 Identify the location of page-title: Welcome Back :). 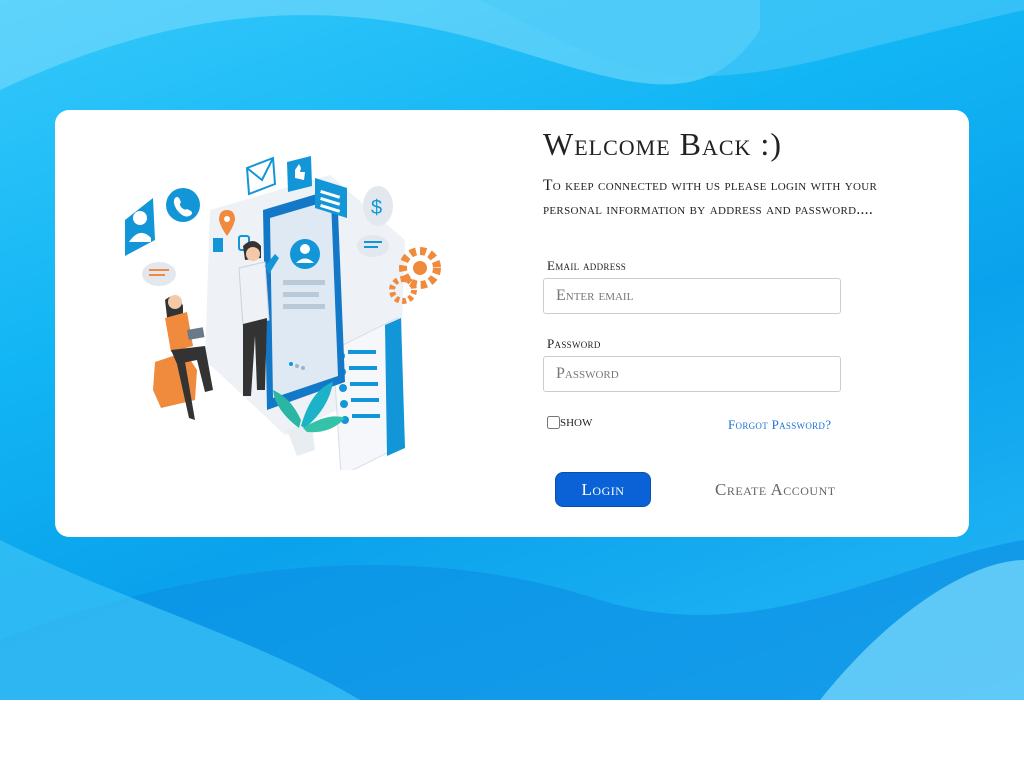
(662, 144).